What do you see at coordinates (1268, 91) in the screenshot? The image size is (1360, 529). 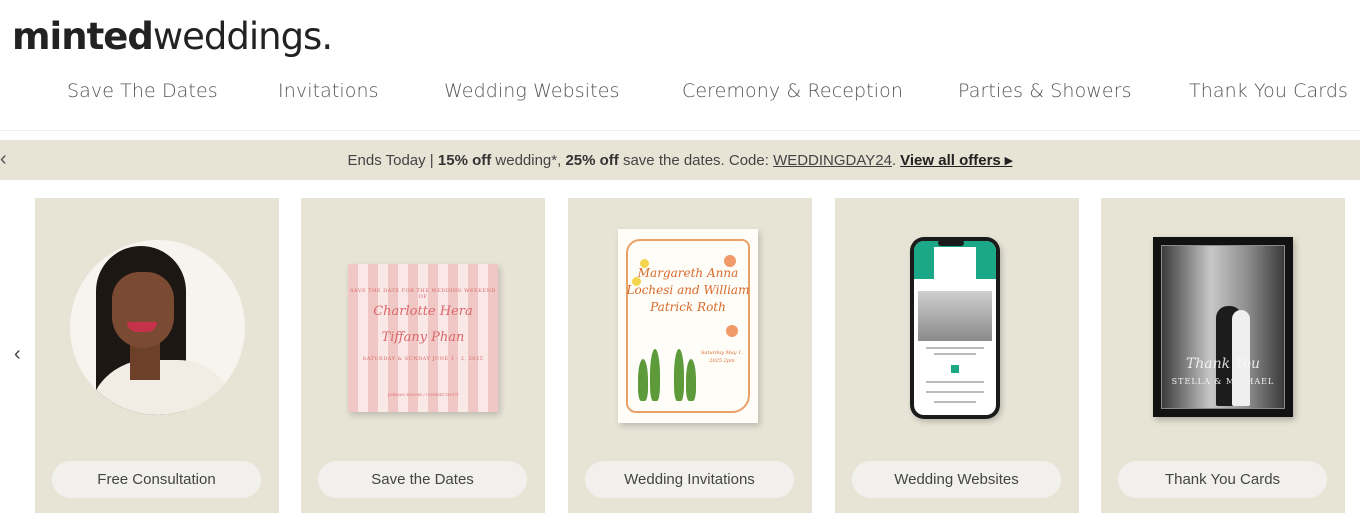 I see `nav-thank-you-cards: Thank You Cards` at bounding box center [1268, 91].